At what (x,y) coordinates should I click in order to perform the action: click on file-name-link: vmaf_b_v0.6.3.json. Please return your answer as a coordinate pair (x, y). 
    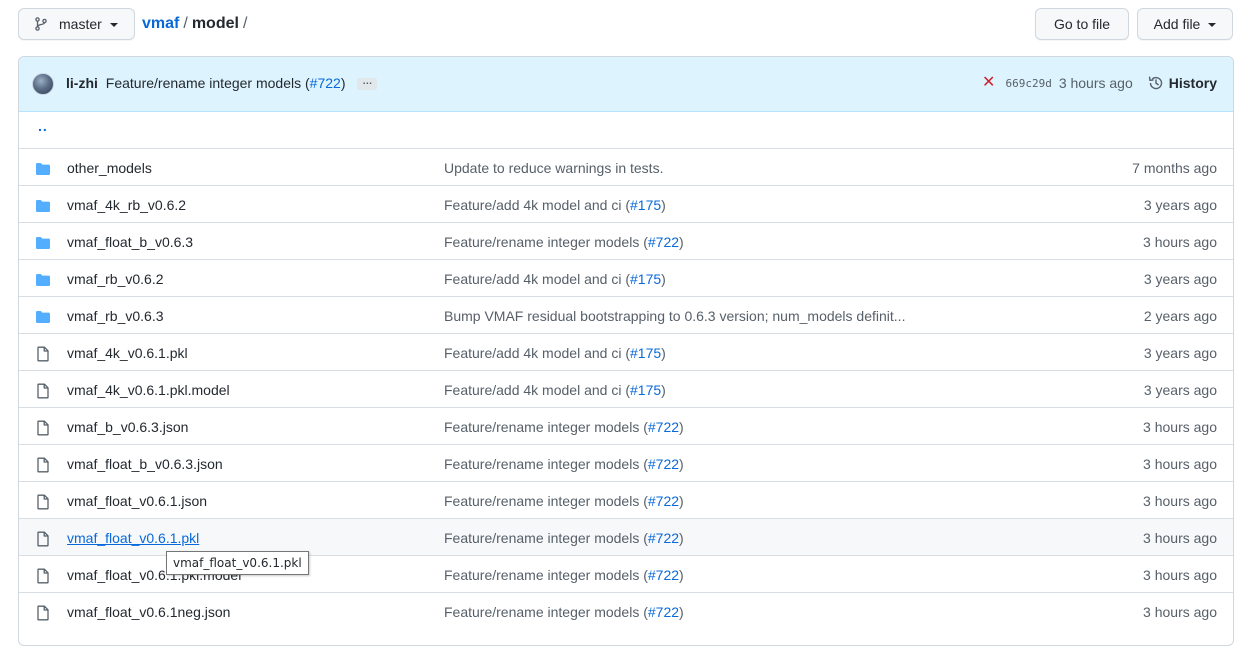
    Looking at the image, I should click on (127, 427).